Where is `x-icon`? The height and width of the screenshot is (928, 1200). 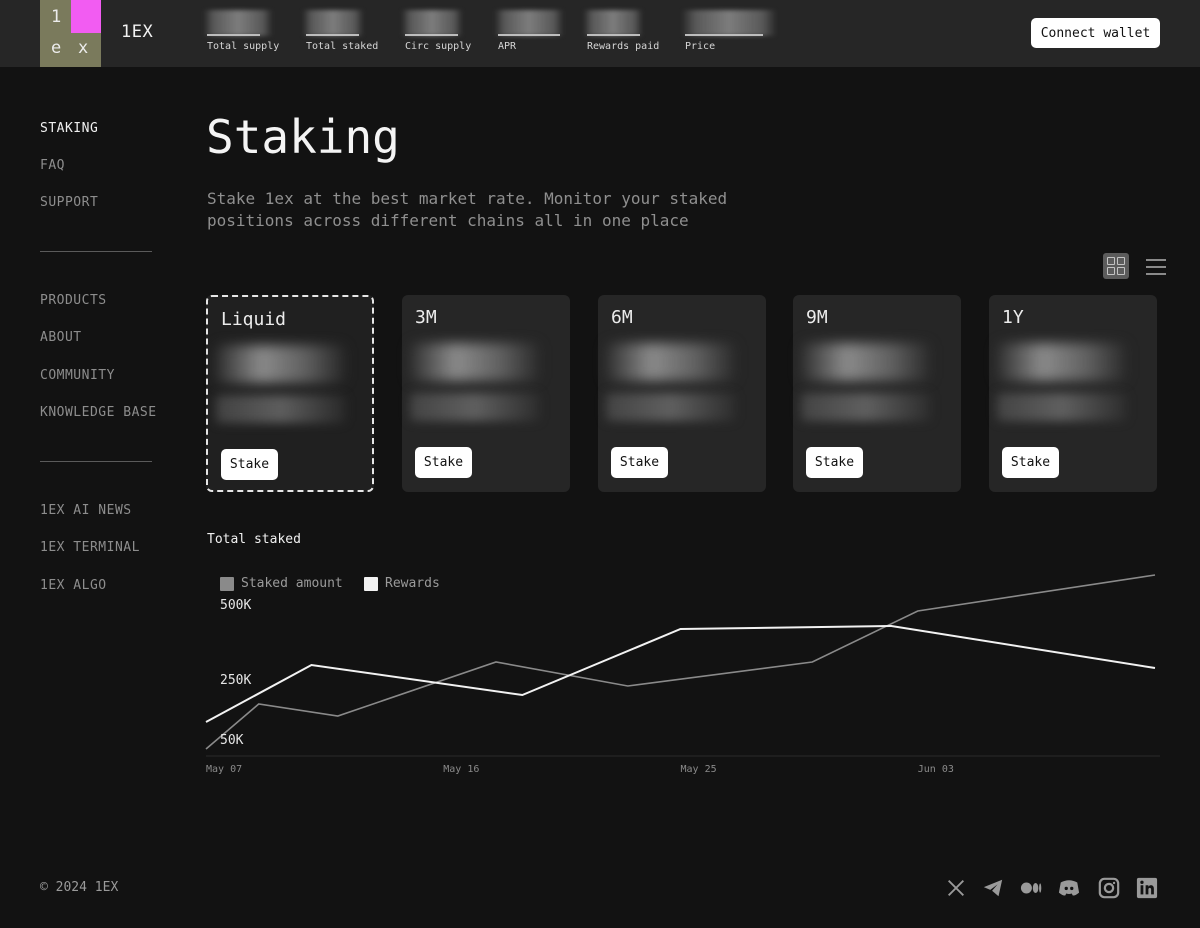
x-icon is located at coordinates (956, 888).